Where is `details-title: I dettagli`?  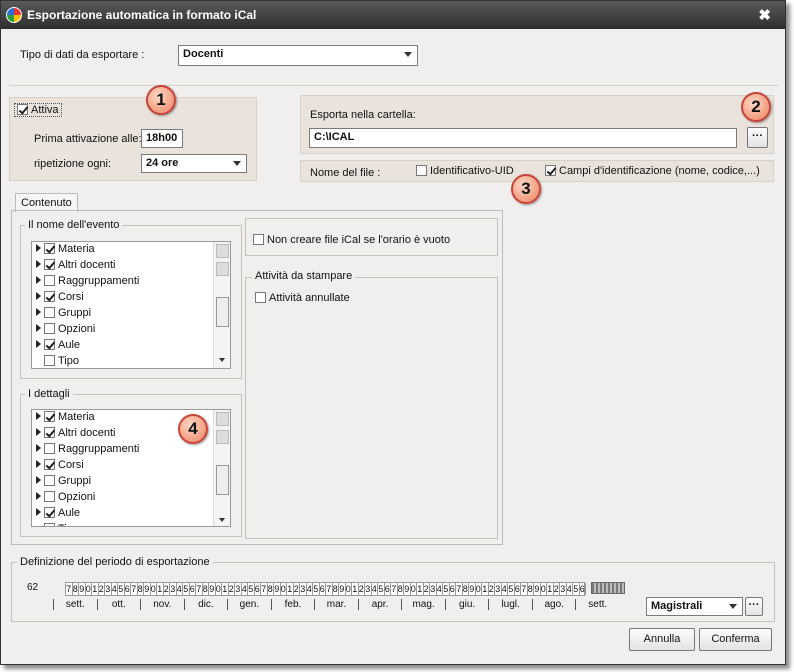
details-title: I dettagli is located at coordinates (49, 394).